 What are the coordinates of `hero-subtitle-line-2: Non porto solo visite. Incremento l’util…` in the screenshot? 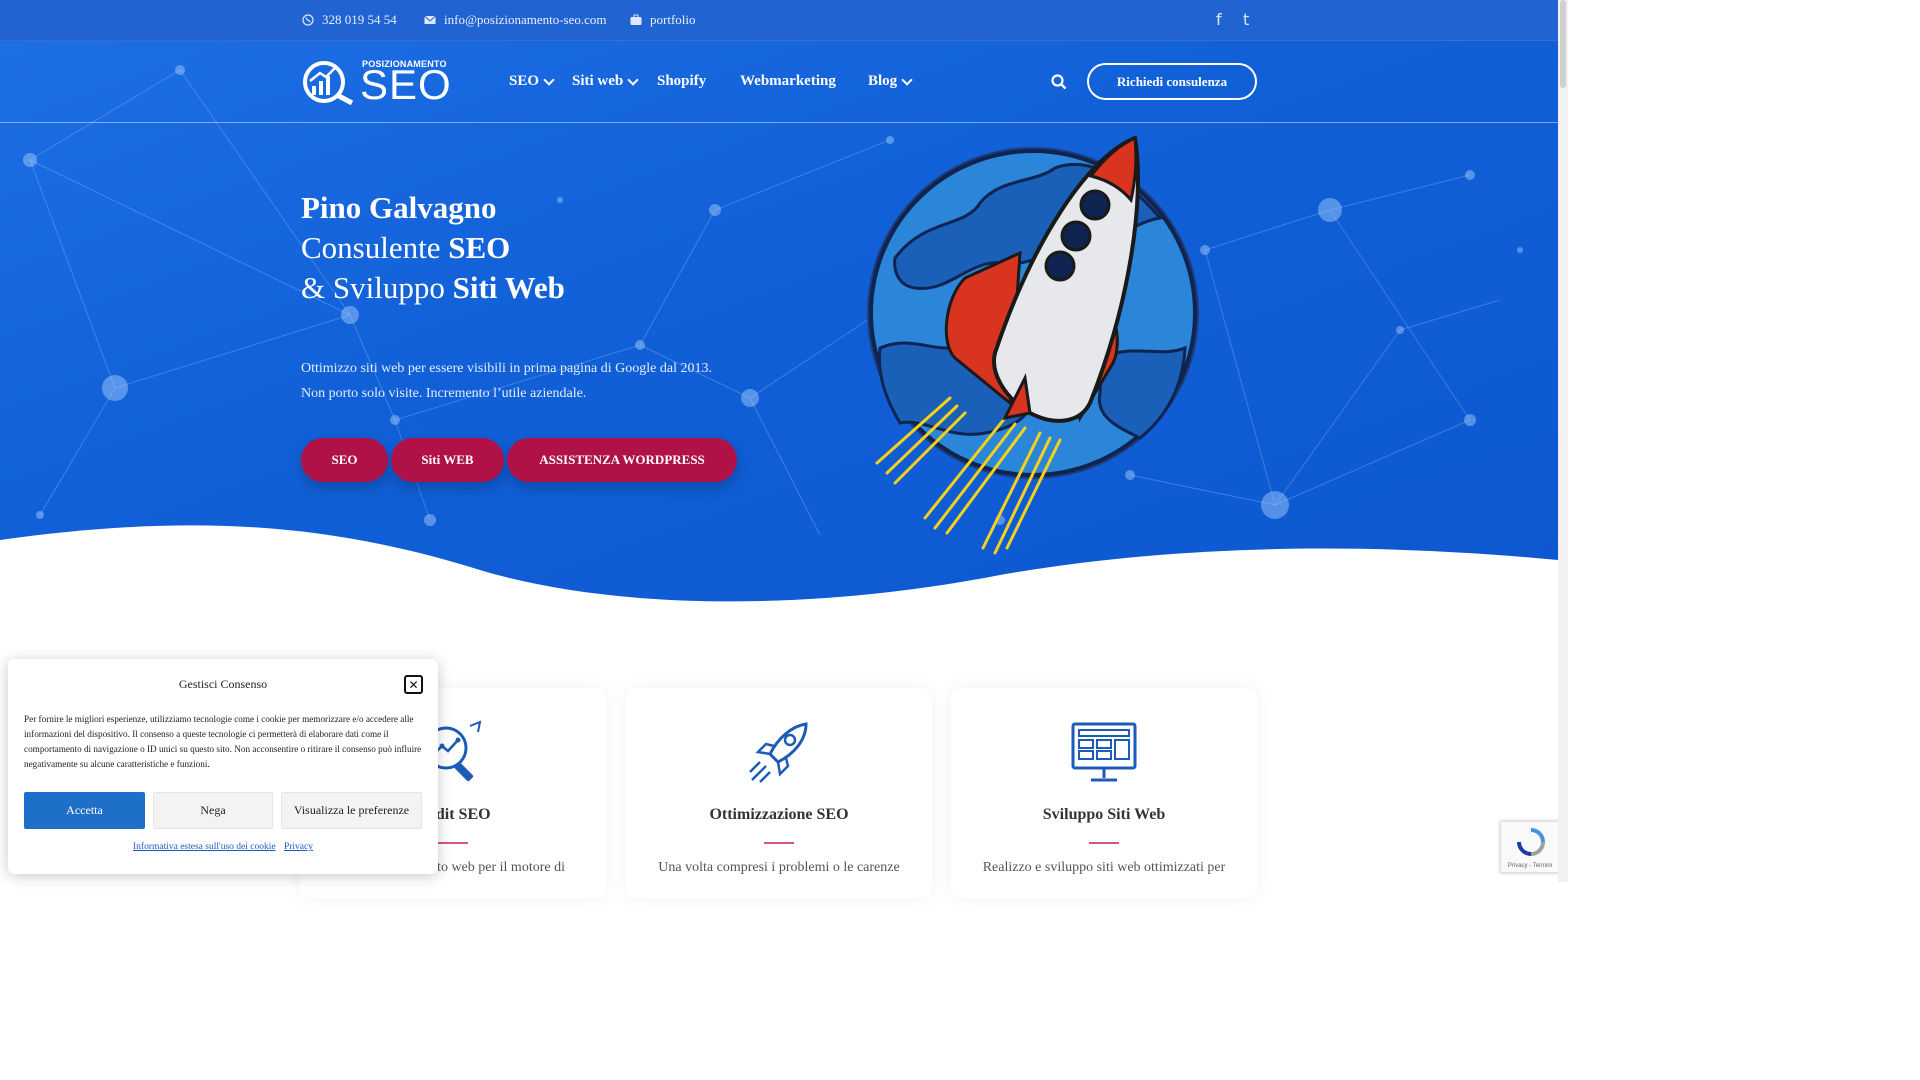 It's located at (444, 393).